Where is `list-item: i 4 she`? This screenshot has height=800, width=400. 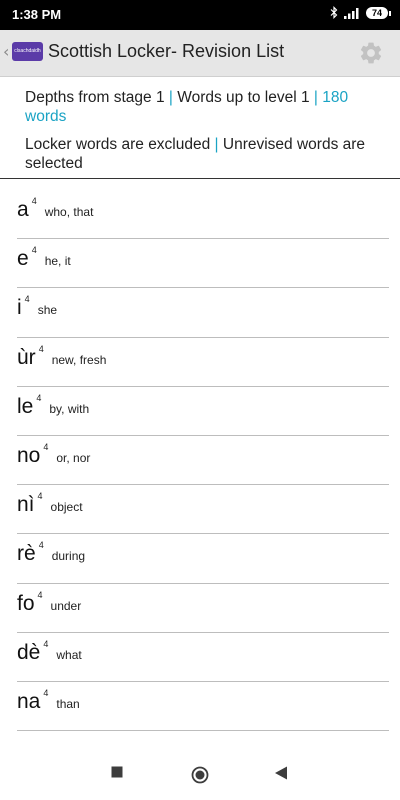 list-item: i 4 she is located at coordinates (203, 313).